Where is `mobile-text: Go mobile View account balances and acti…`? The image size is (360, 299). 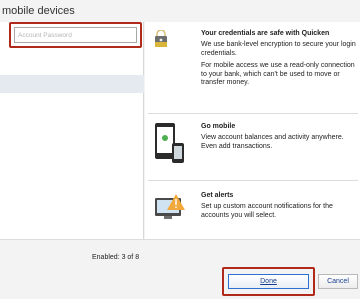
mobile-text: Go mobile View account balances and acti… is located at coordinates (279, 137).